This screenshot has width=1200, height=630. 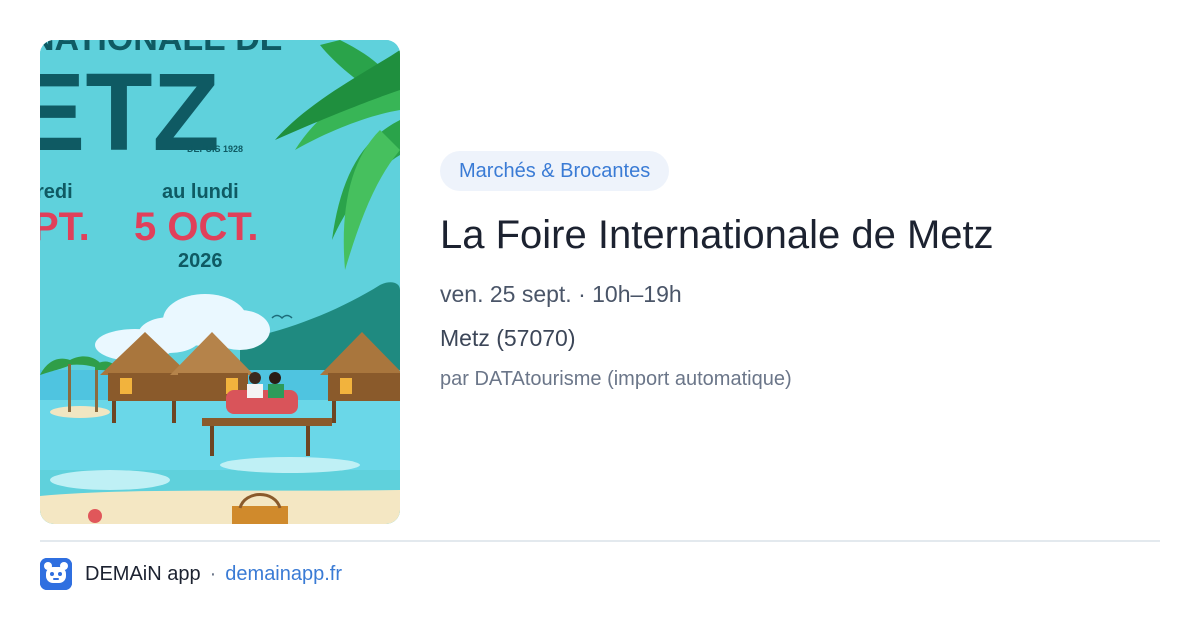 What do you see at coordinates (508, 338) in the screenshot?
I see `event-location: Metz (57070)` at bounding box center [508, 338].